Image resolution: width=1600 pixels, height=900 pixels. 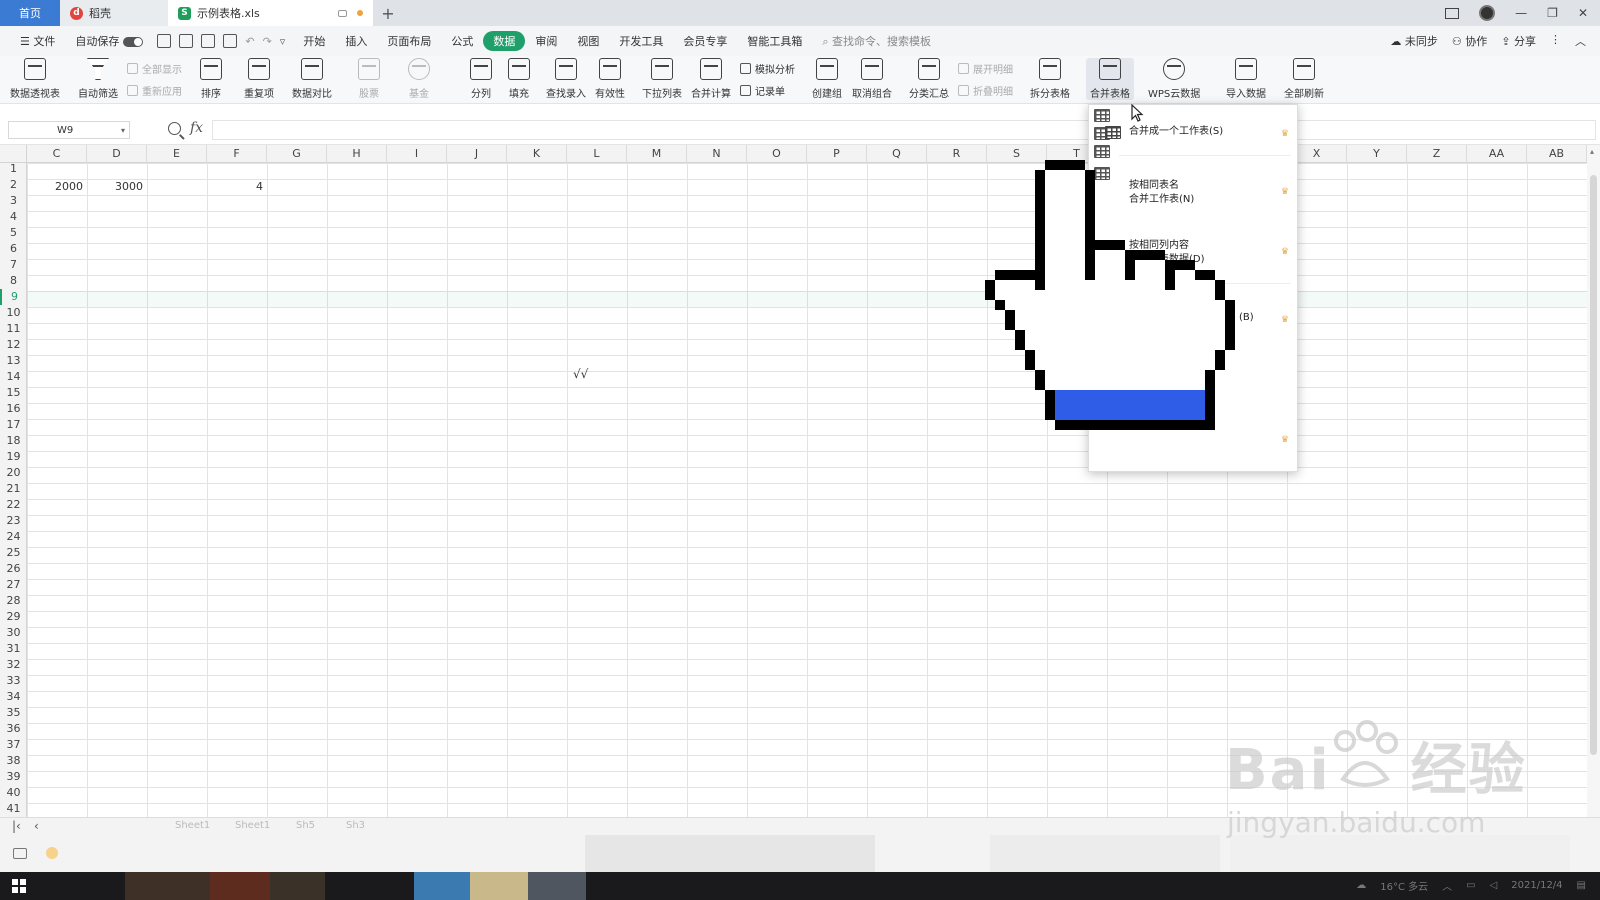 I want to click on row-header-35: 35, so click(x=13, y=713).